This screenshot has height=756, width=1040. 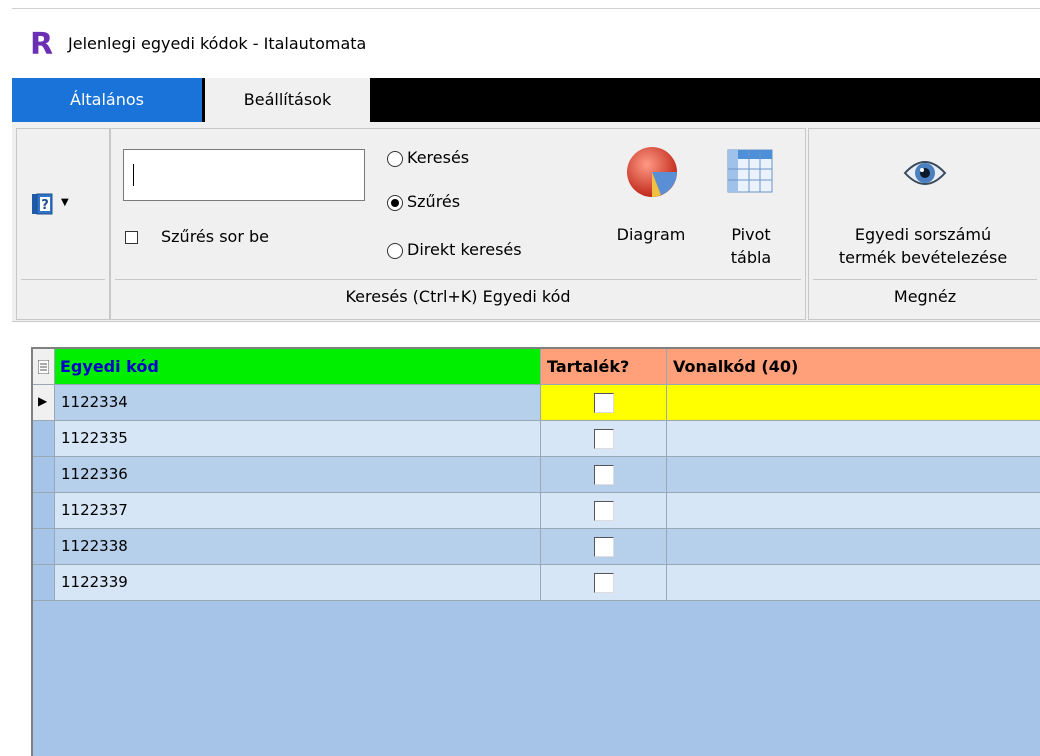 What do you see at coordinates (751, 205) in the screenshot?
I see `pivot-table-button: Pivot tábla` at bounding box center [751, 205].